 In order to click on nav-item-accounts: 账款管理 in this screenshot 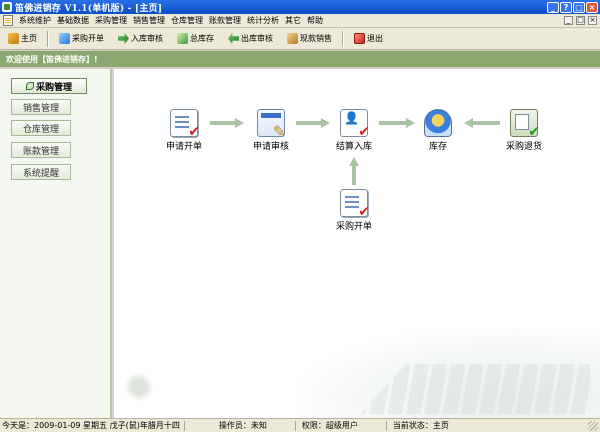, I will do `click(41, 150)`.